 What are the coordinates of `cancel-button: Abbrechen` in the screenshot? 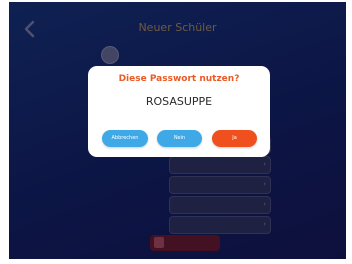 It's located at (125, 138).